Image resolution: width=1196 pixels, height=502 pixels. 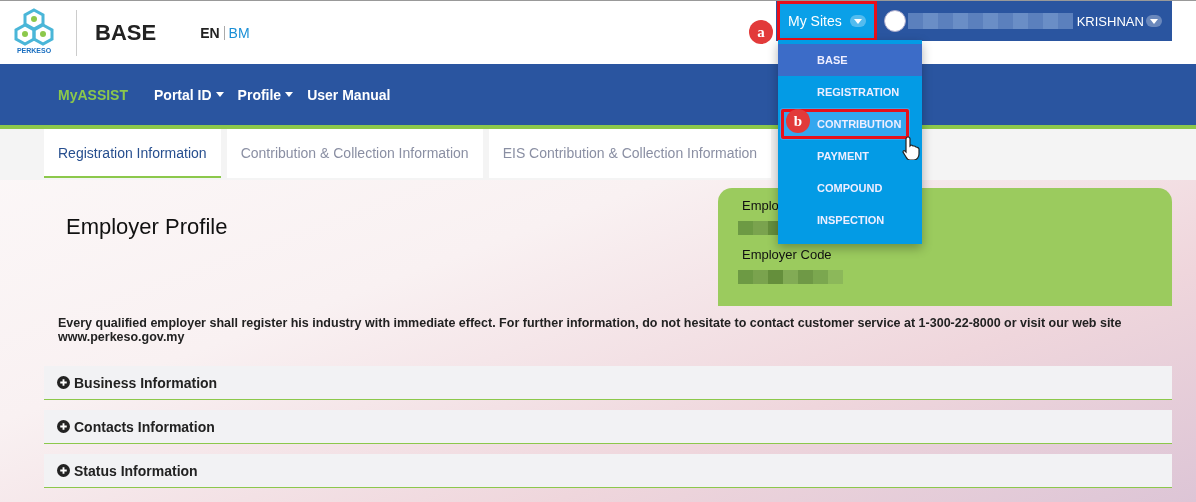 I want to click on app-title: BASE, so click(x=126, y=32).